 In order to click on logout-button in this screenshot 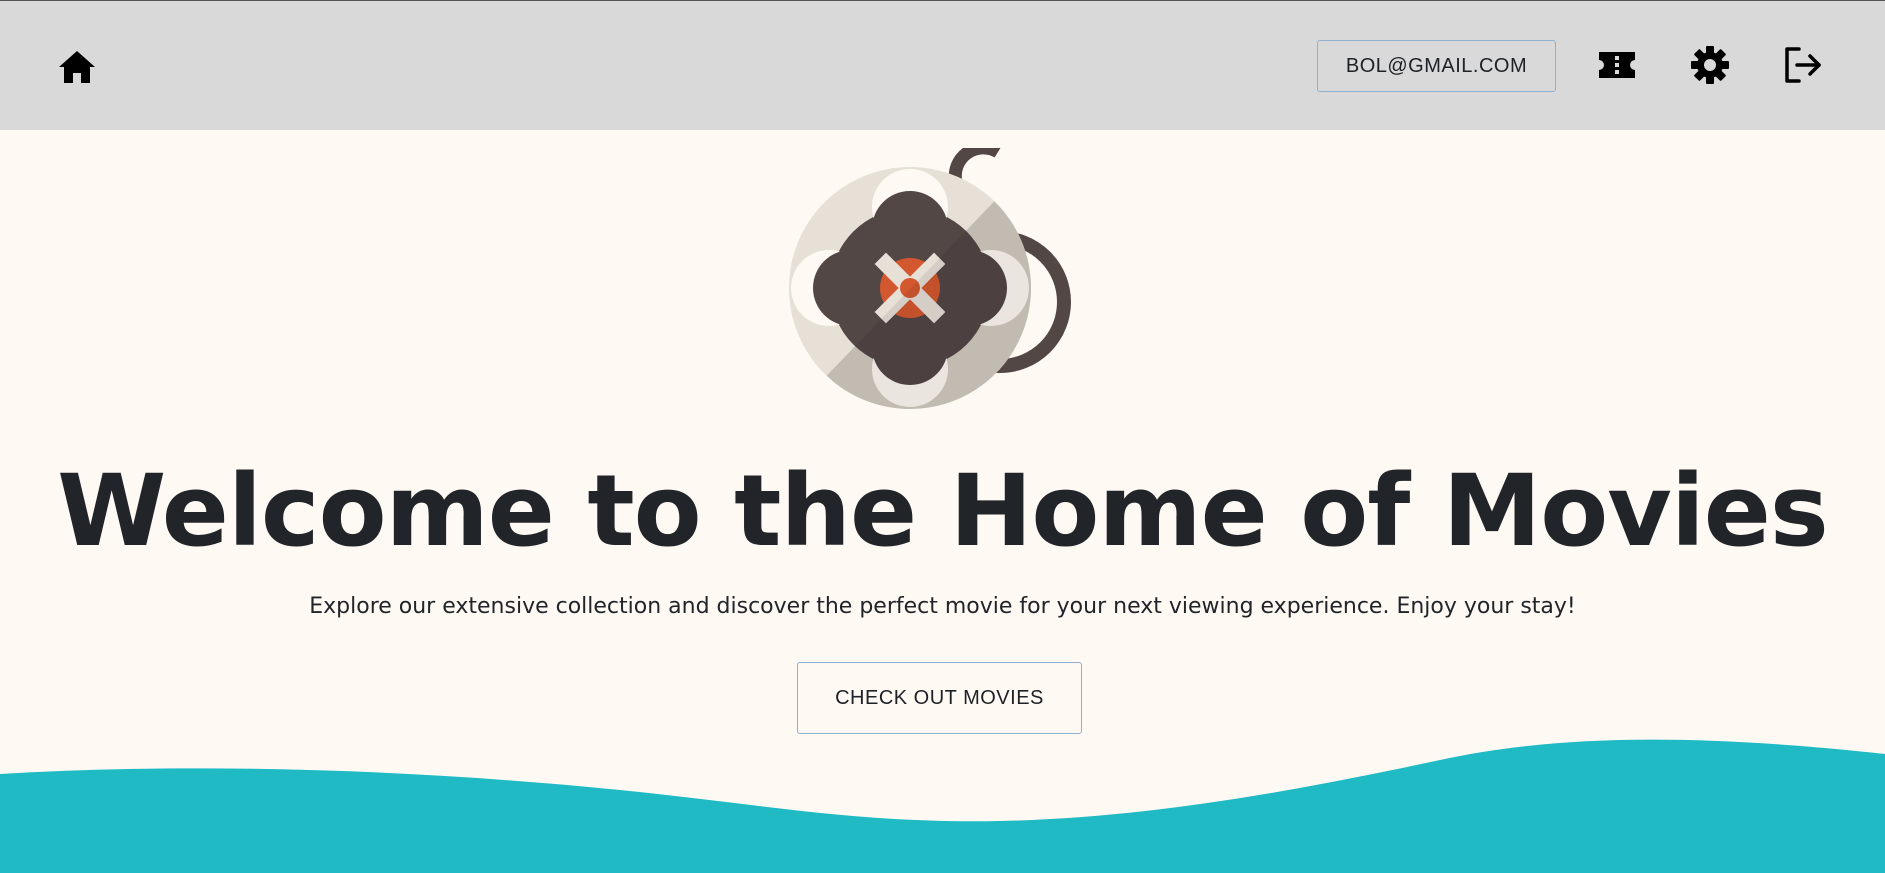, I will do `click(1803, 65)`.